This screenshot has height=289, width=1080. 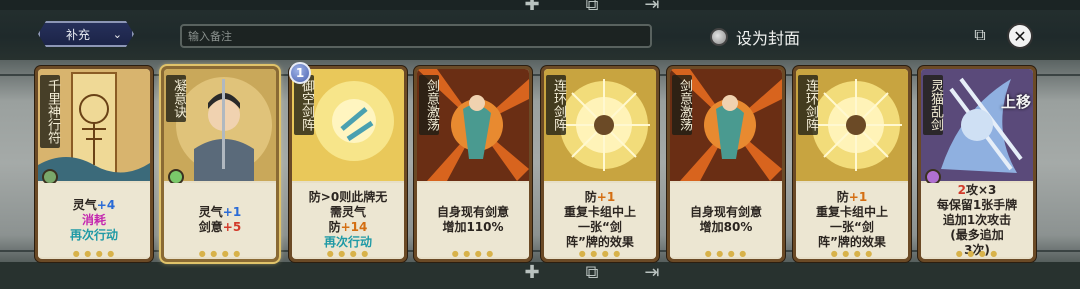 I want to click on desc-text: (最多追加, so click(x=977, y=234).